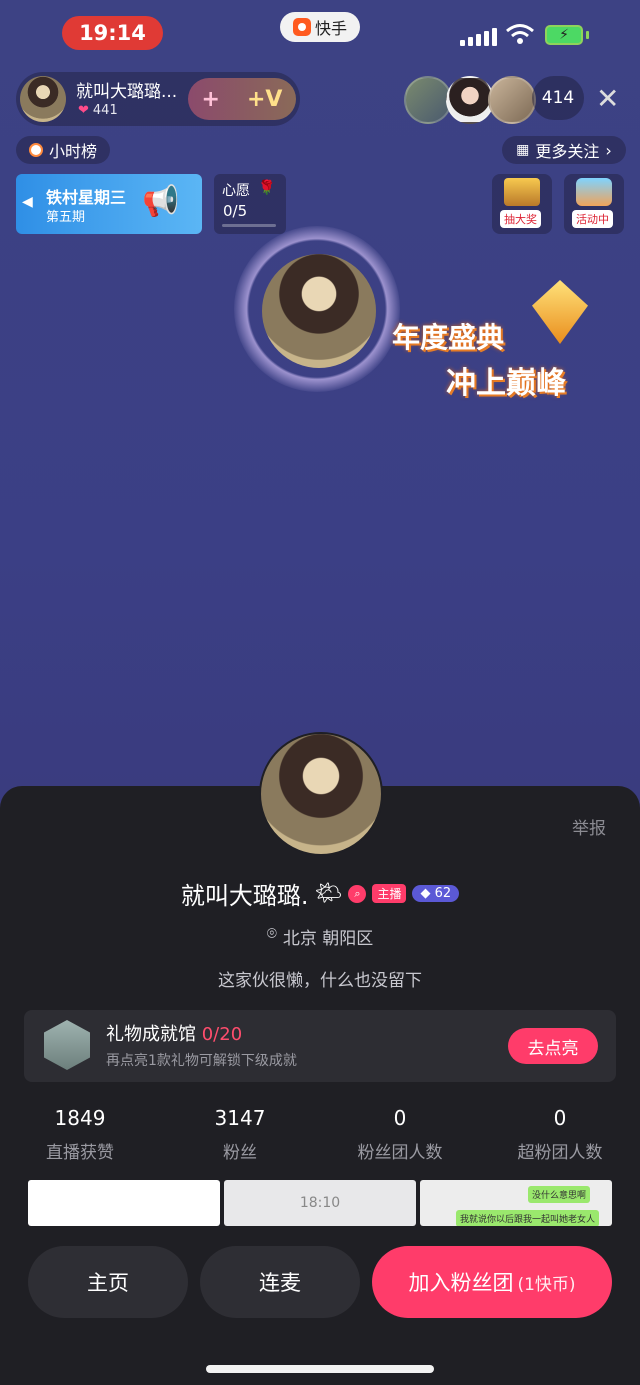 This screenshot has width=640, height=1385. I want to click on more-follow-label: 更多关注, so click(567, 151).